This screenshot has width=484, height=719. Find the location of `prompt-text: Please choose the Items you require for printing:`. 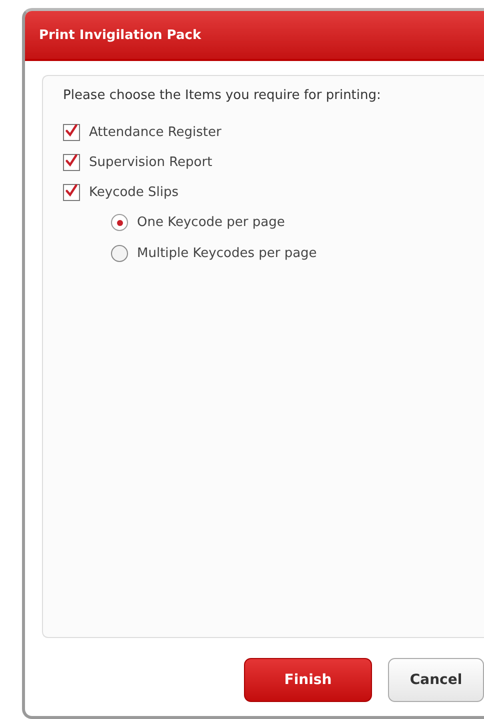

prompt-text: Please choose the Items you require for printing: is located at coordinates (222, 95).